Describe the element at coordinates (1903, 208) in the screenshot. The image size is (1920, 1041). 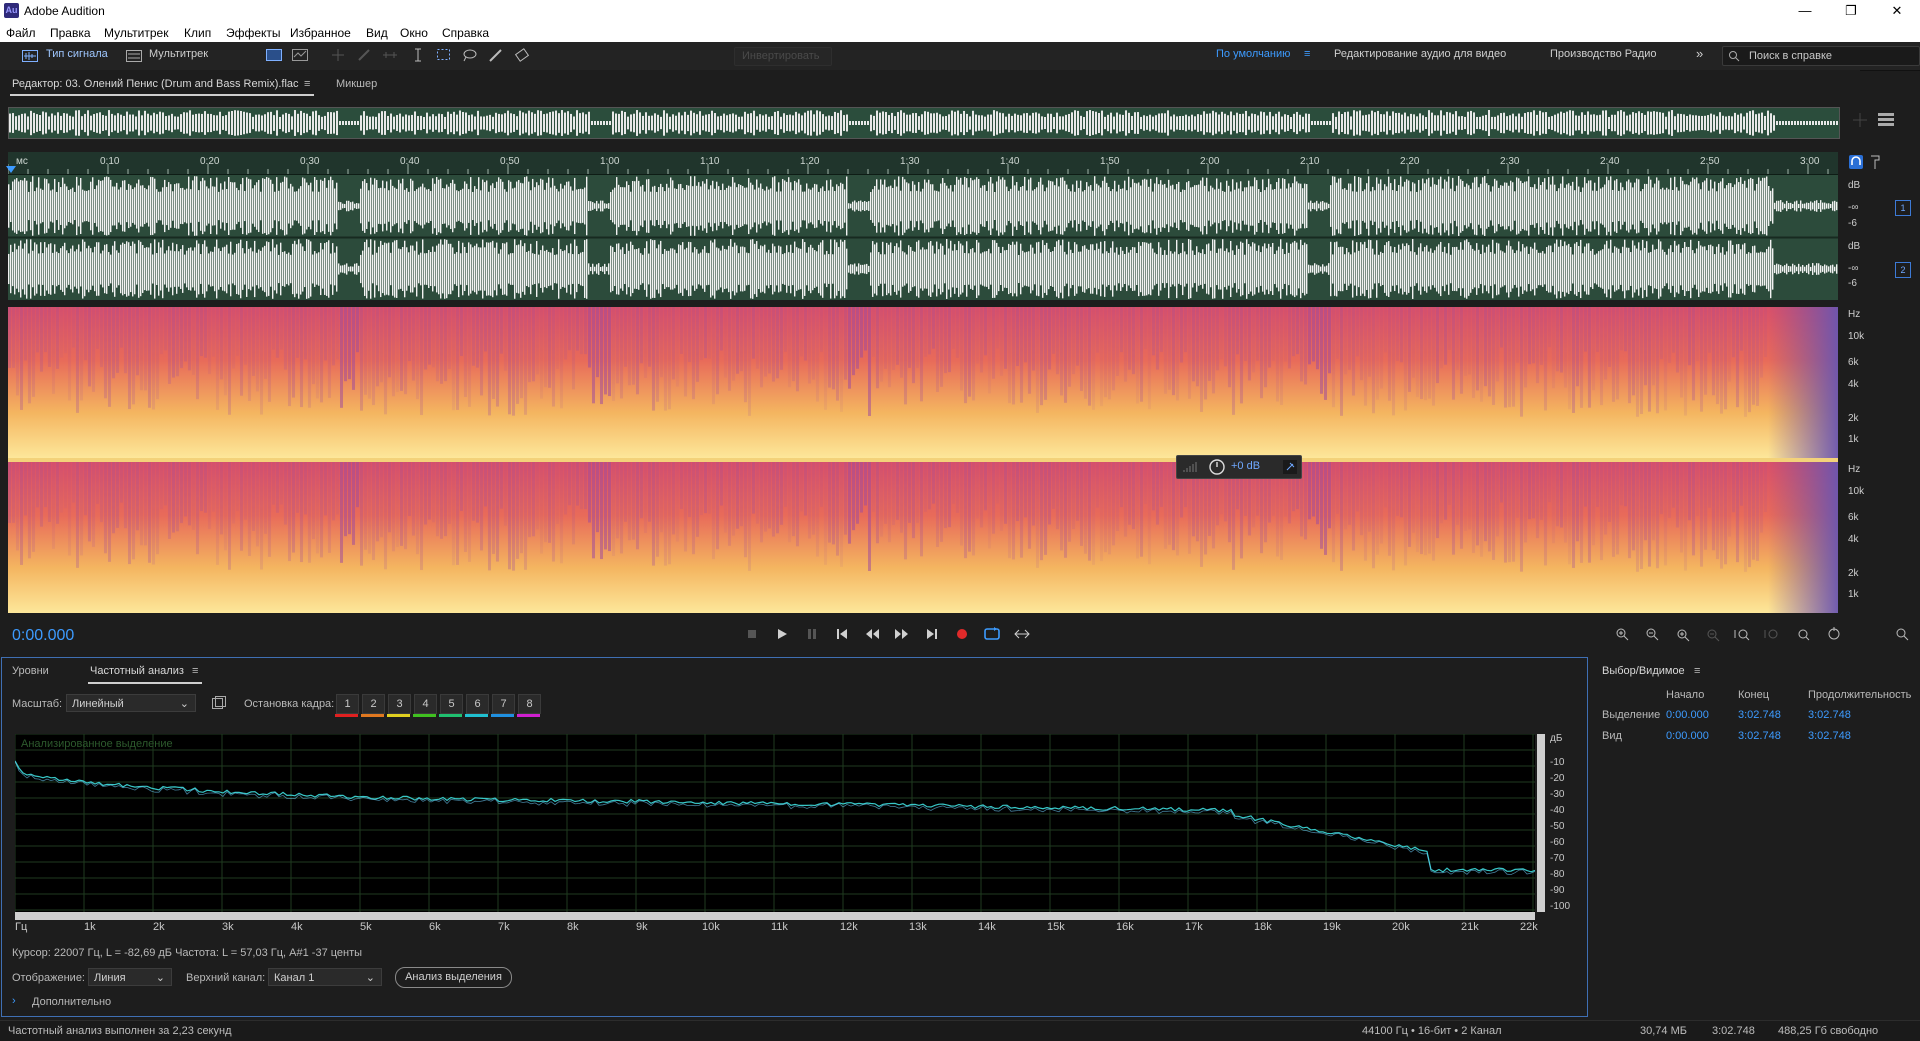
I see `channel-1-toggle: 1` at that location.